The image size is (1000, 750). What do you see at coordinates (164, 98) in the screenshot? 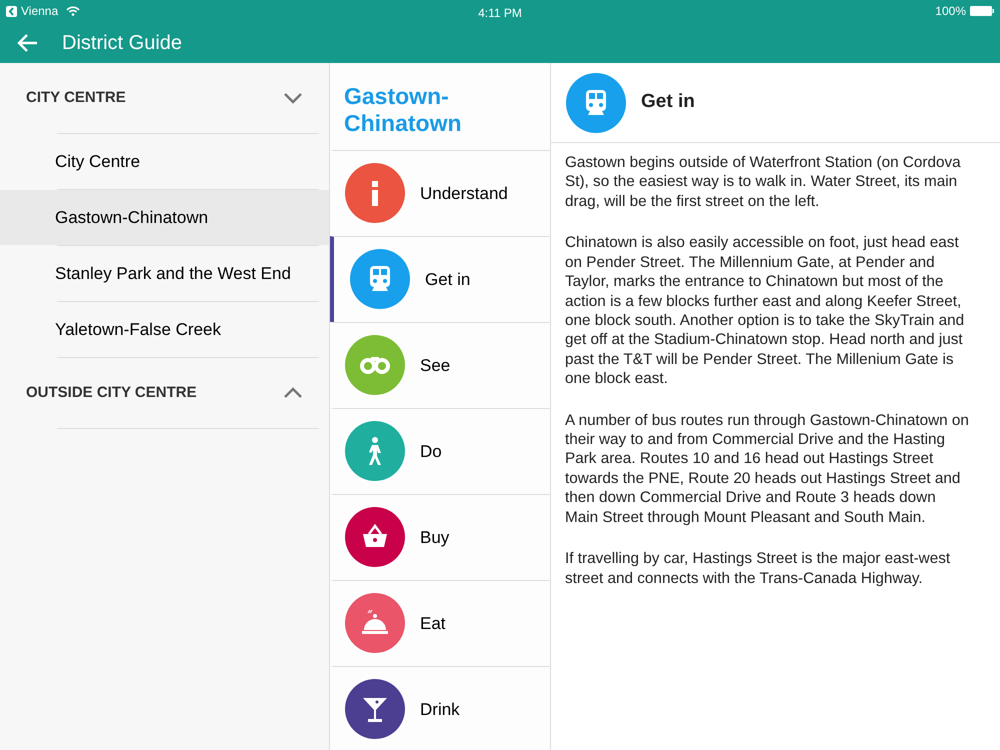
I see `section-header: CITY CENTRE` at bounding box center [164, 98].